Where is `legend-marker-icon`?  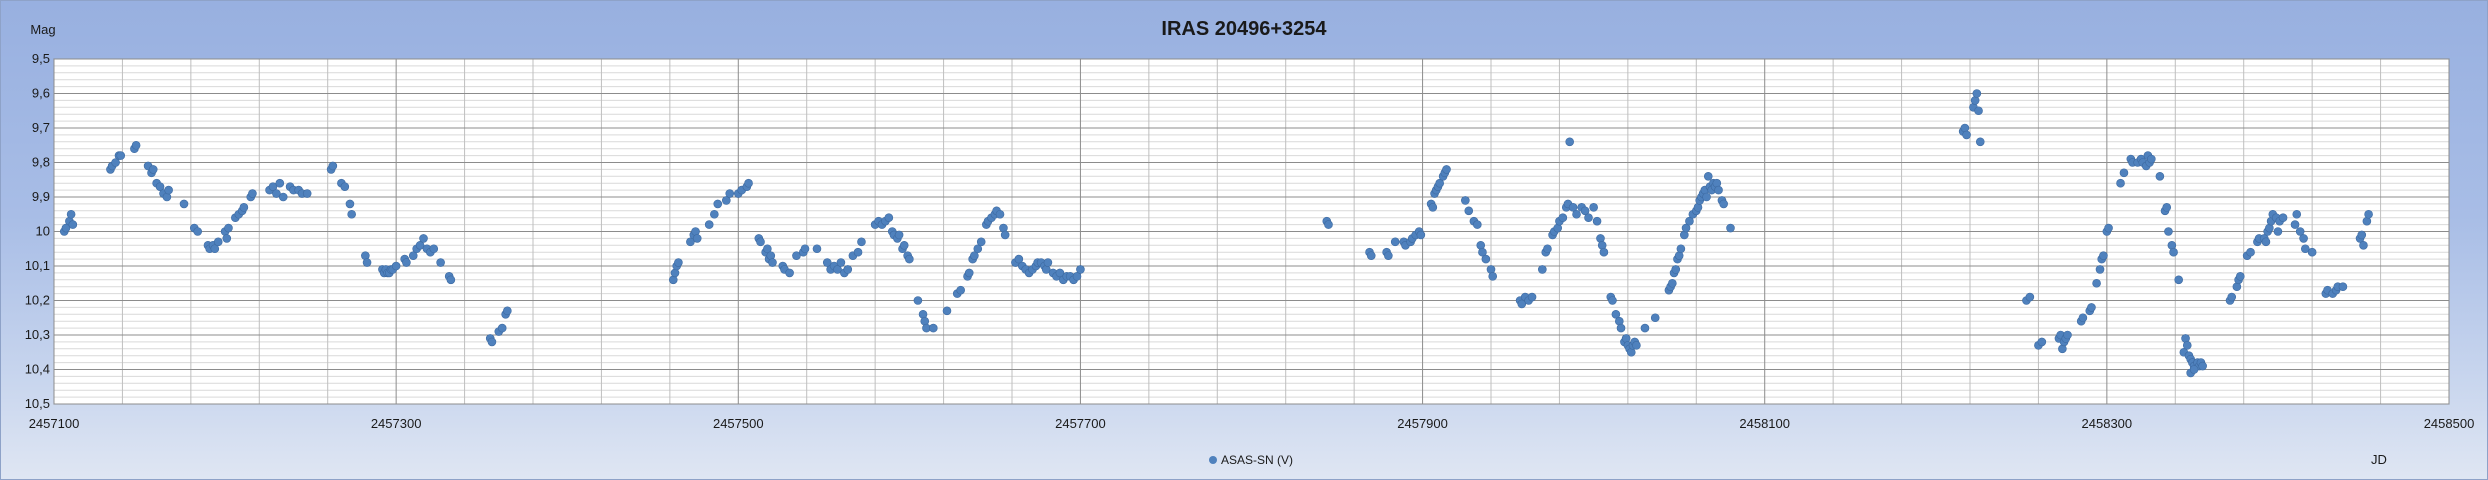 legend-marker-icon is located at coordinates (1213, 460).